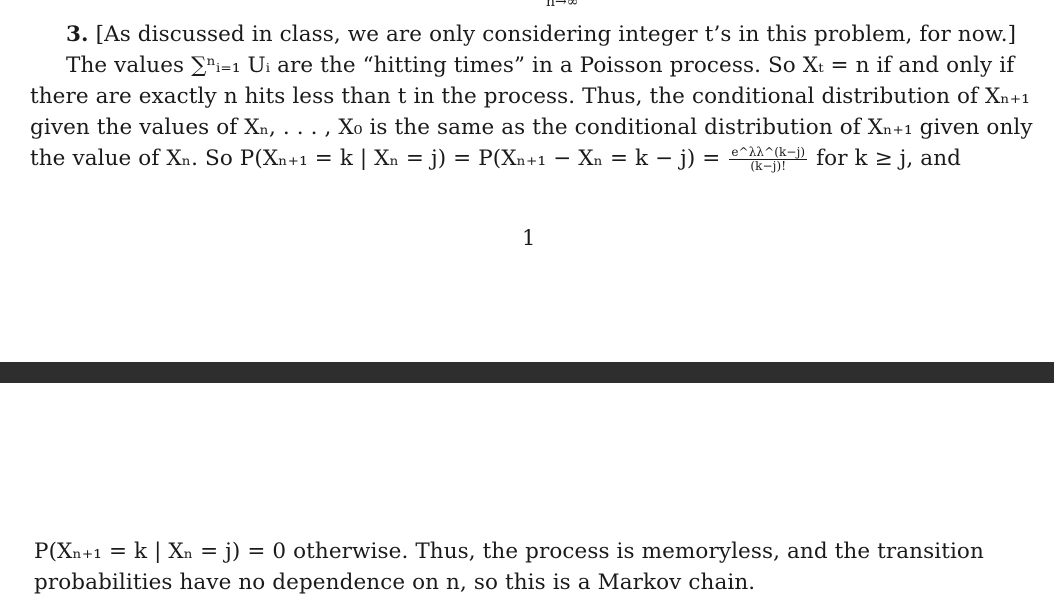 Image resolution: width=1054 pixels, height=610 pixels. Describe the element at coordinates (768, 165) in the screenshot. I see `fraction-denominator: (k−j)!` at that location.